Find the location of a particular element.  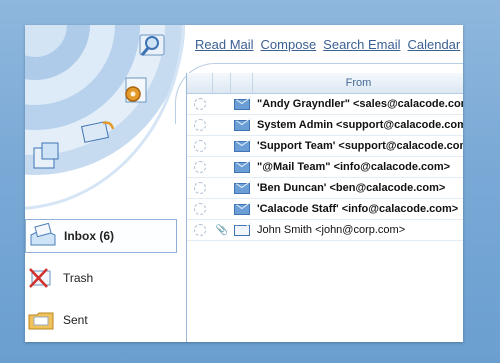

mail-row: 'Ben Duncan' <ben@calacode.com> is located at coordinates (325, 188).